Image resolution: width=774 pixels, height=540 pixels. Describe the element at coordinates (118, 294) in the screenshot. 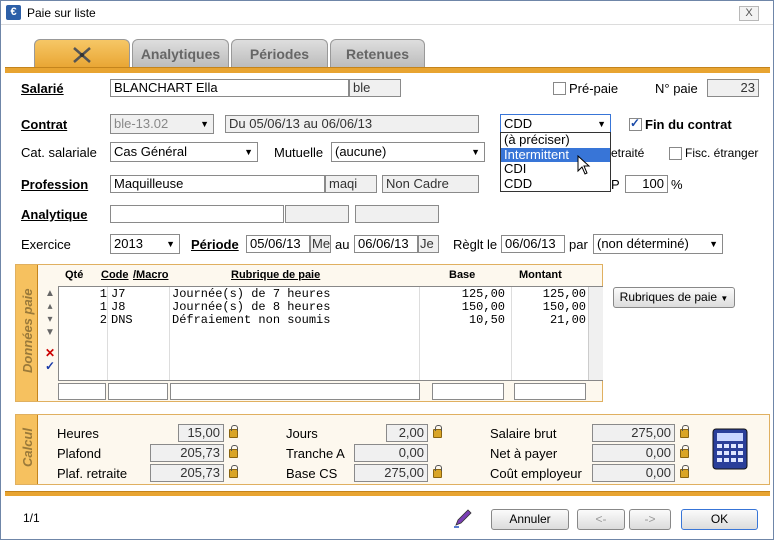

I see `row1-code: J7` at that location.